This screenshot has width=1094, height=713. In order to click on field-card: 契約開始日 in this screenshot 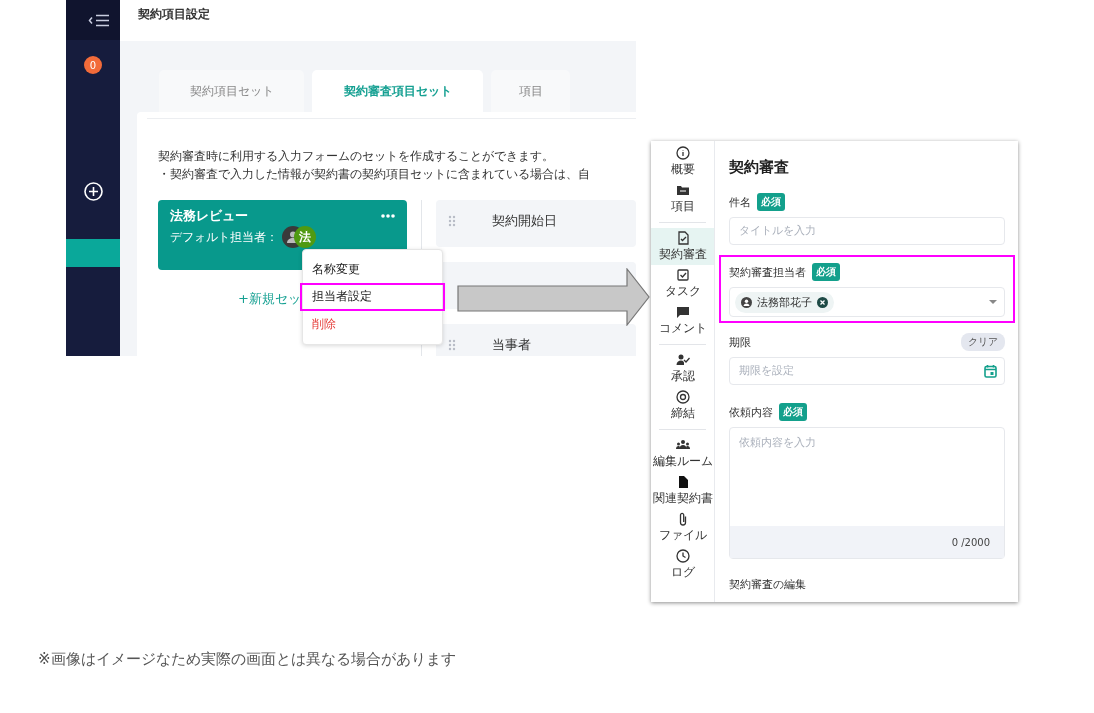, I will do `click(536, 223)`.